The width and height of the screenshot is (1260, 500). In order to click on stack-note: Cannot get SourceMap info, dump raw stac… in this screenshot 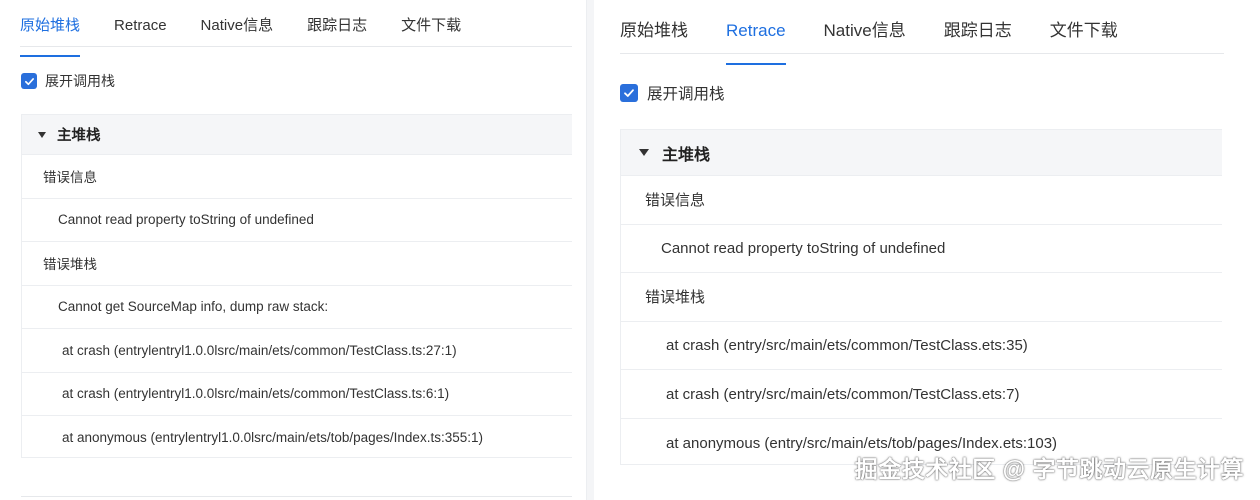, I will do `click(297, 307)`.